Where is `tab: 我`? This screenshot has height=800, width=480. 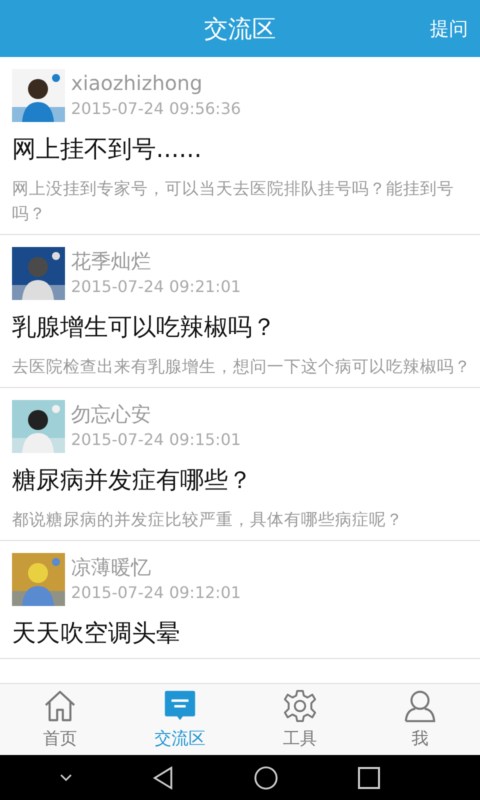 tab: 我 is located at coordinates (420, 719).